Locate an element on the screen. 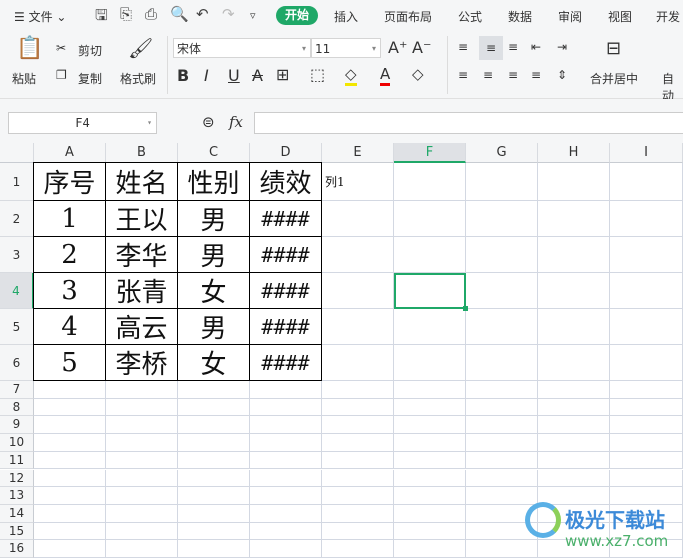  cell-G1 is located at coordinates (502, 182).